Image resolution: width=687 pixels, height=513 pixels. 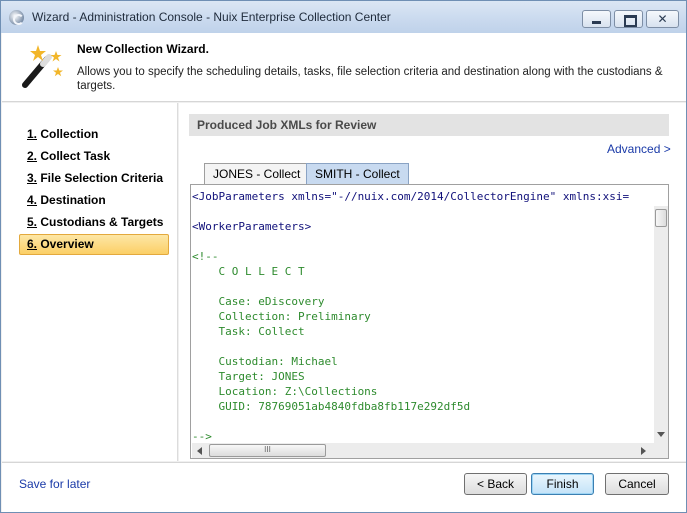 I want to click on maximize-button, so click(x=628, y=19).